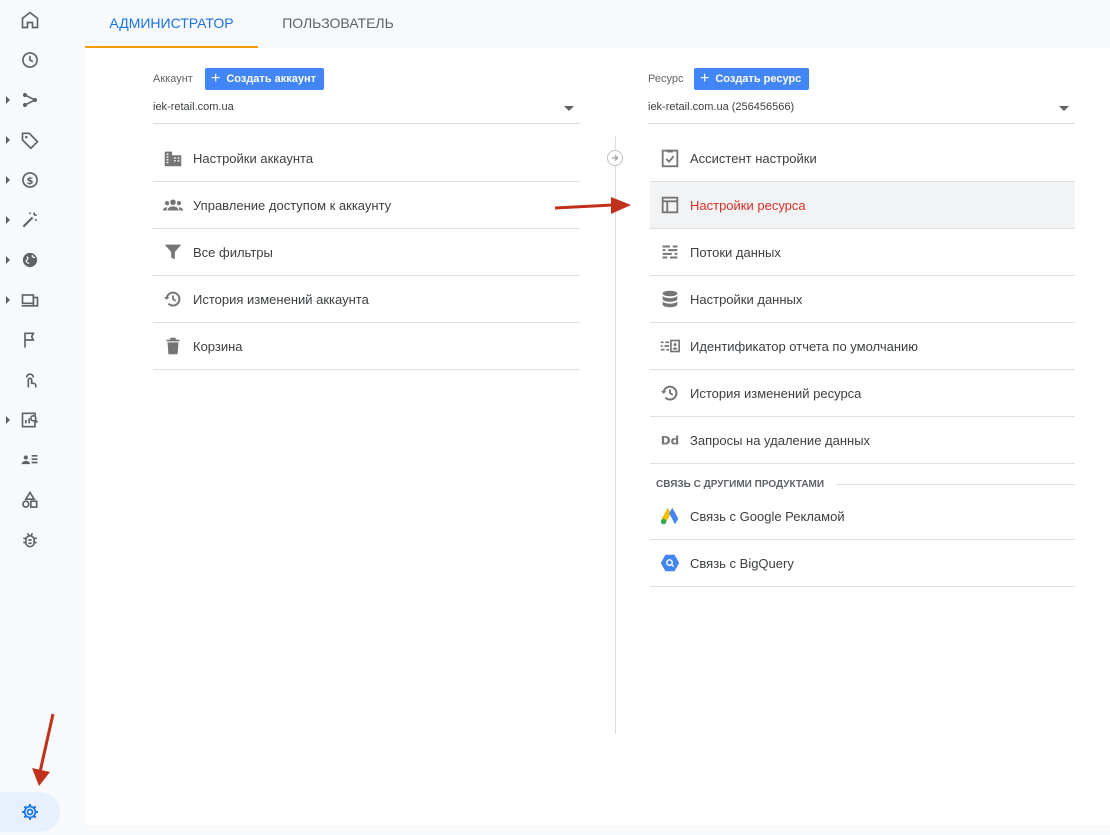  I want to click on account-history-label: История изменений аккаунта, so click(281, 299).